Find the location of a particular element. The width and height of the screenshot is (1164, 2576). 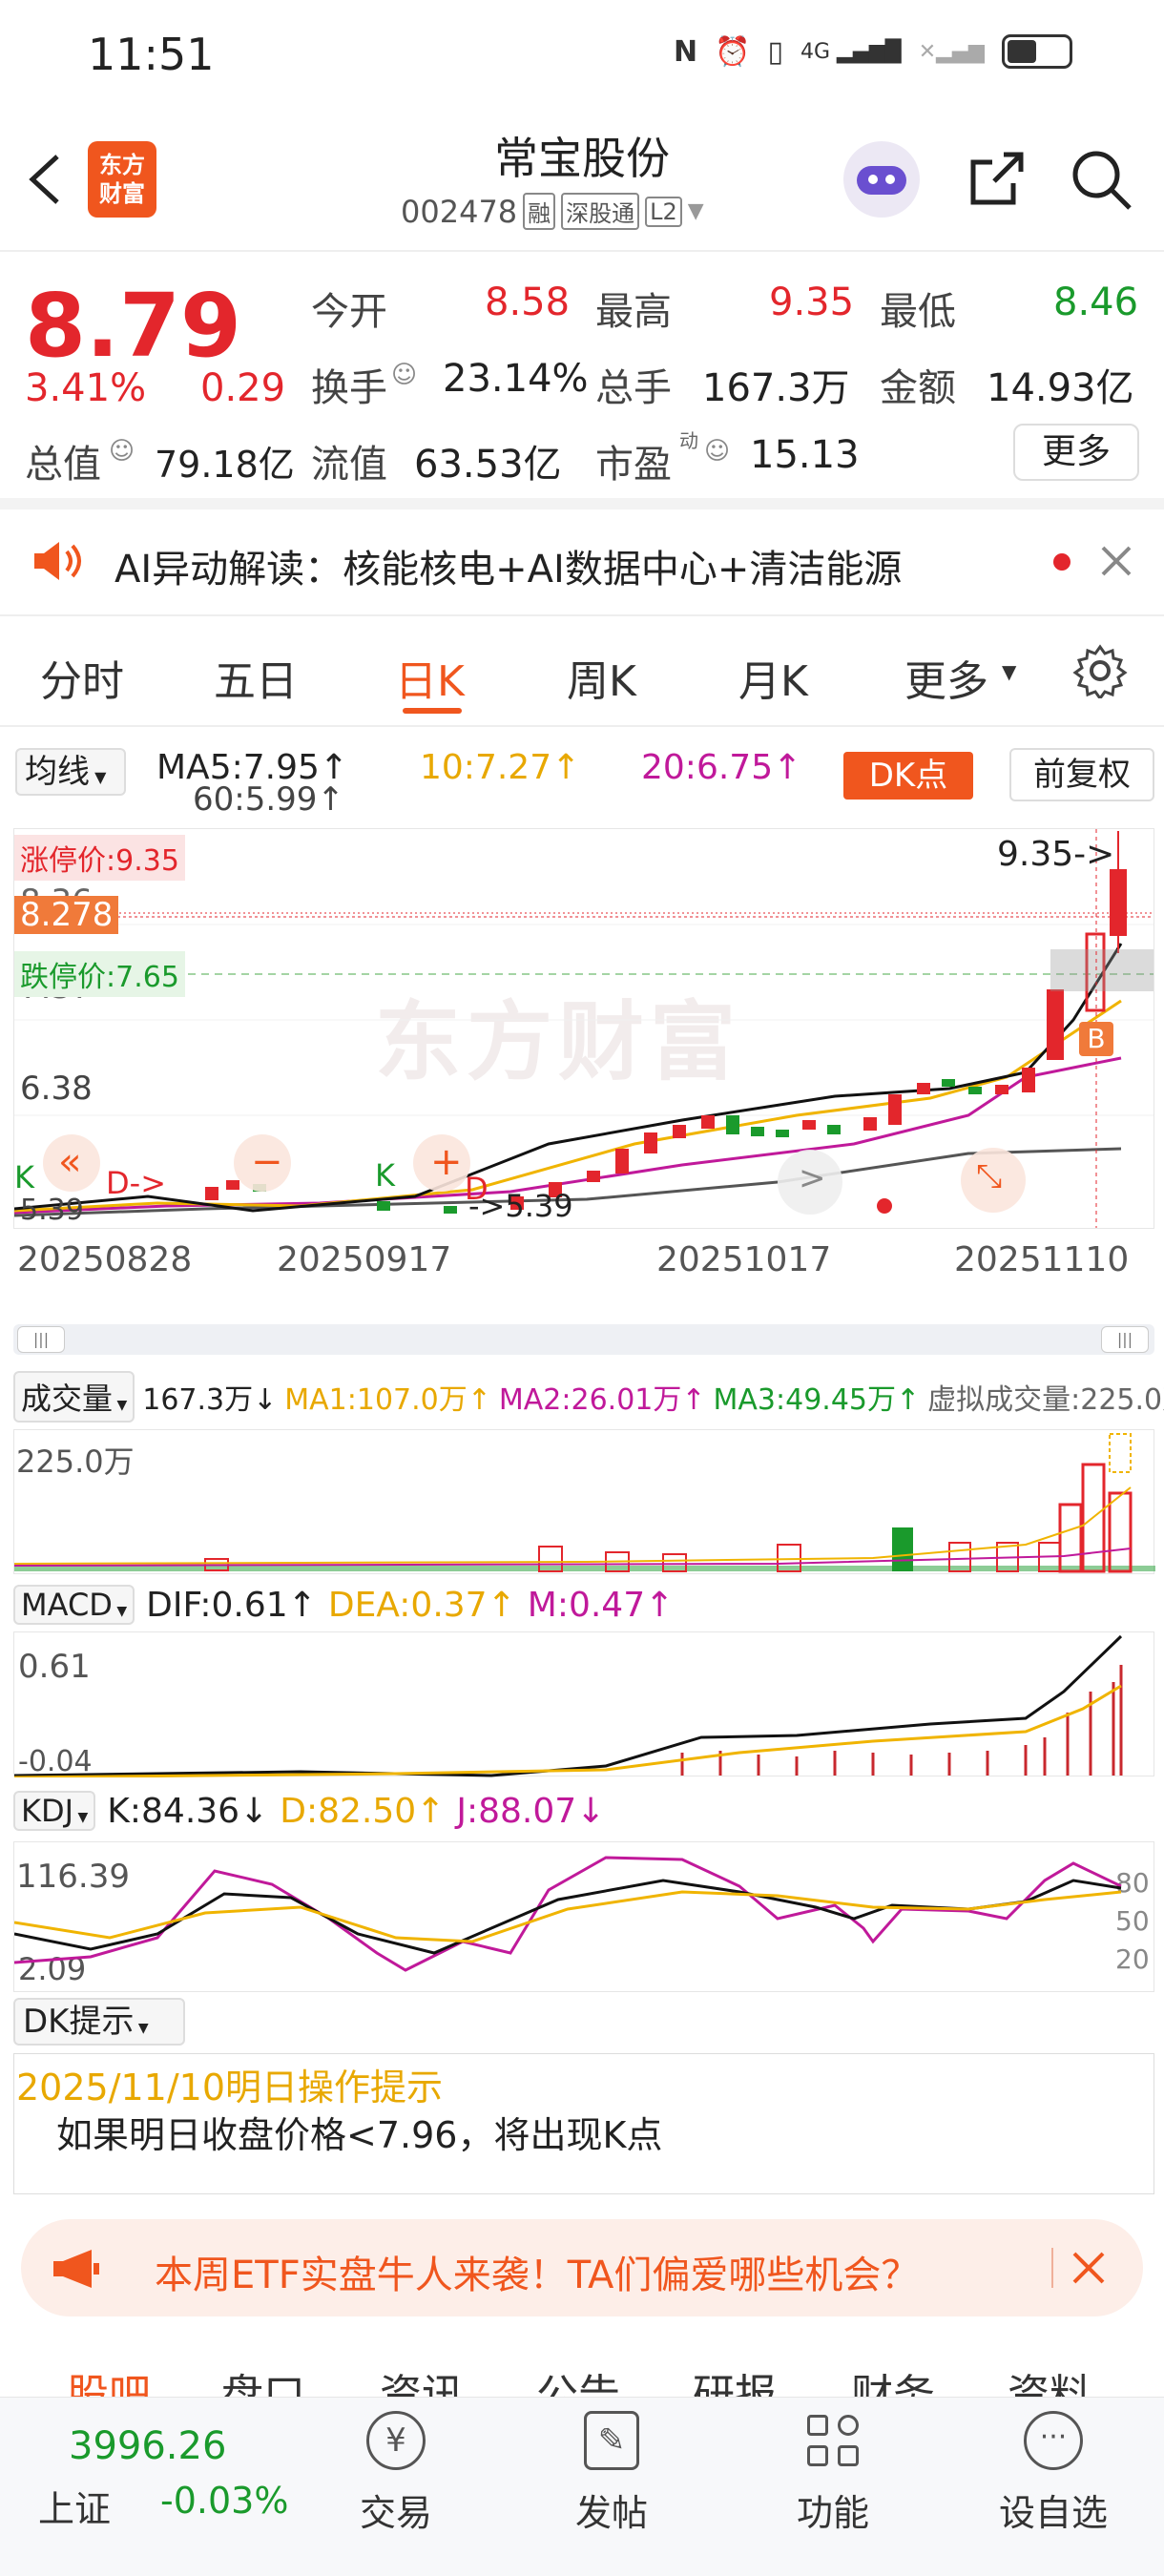

kdj-selector: KDJ ▼ is located at coordinates (54, 1811).